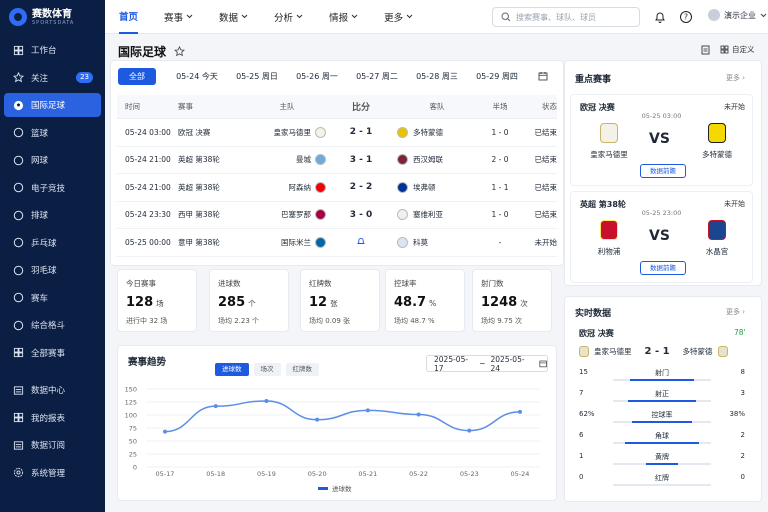  What do you see at coordinates (52, 243) in the screenshot?
I see `sidebar-item: 乒乓球` at bounding box center [52, 243].